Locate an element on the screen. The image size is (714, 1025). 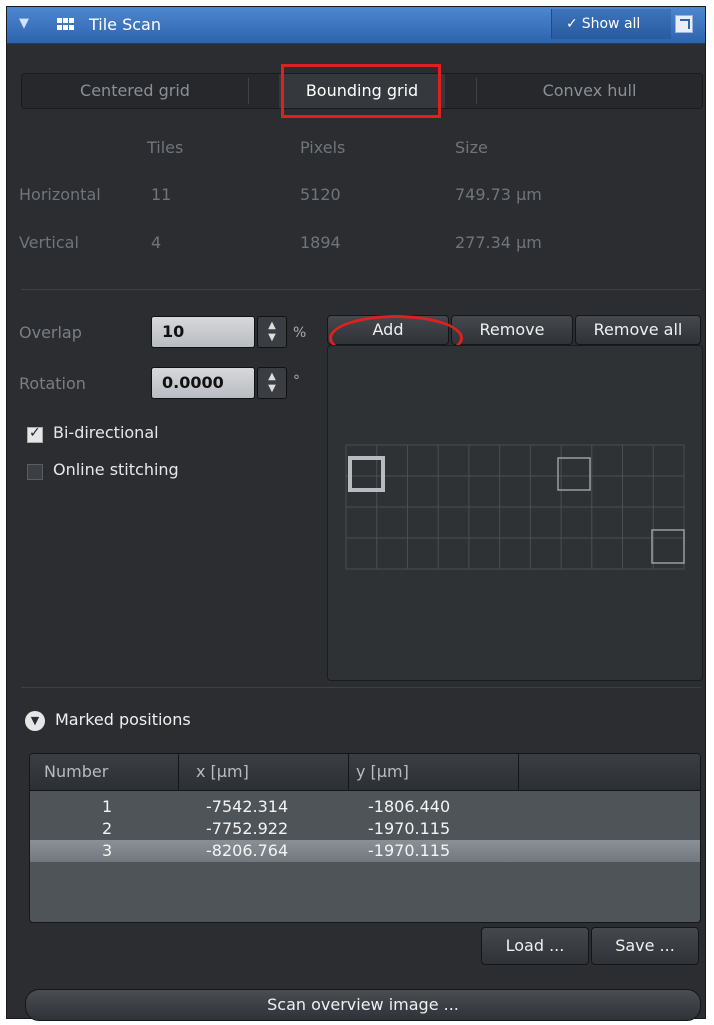
chevron-down-icon: ▼ is located at coordinates (35, 721).